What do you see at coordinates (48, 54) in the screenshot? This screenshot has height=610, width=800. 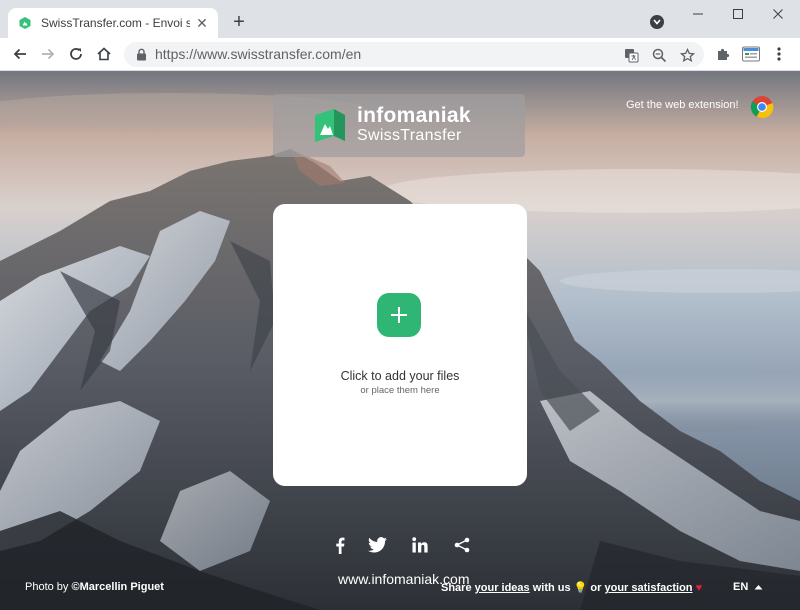 I see `forward-icon` at bounding box center [48, 54].